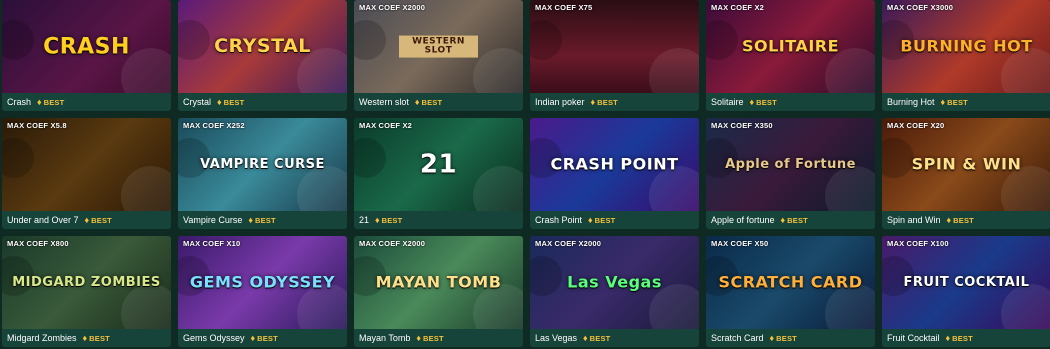 The image size is (1050, 349). I want to click on game-name: Gems Odyssey, so click(214, 338).